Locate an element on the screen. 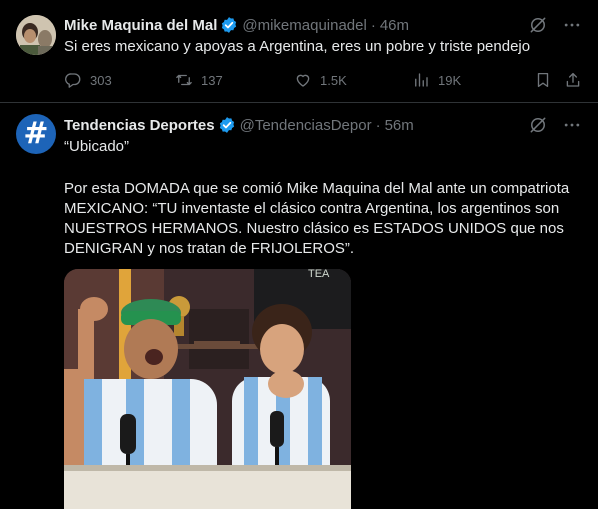  author-handle: @mikemaquinadel is located at coordinates (304, 25).